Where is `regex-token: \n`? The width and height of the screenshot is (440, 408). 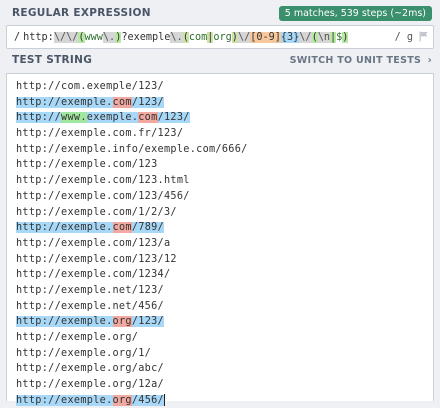 regex-token: \n is located at coordinates (323, 37).